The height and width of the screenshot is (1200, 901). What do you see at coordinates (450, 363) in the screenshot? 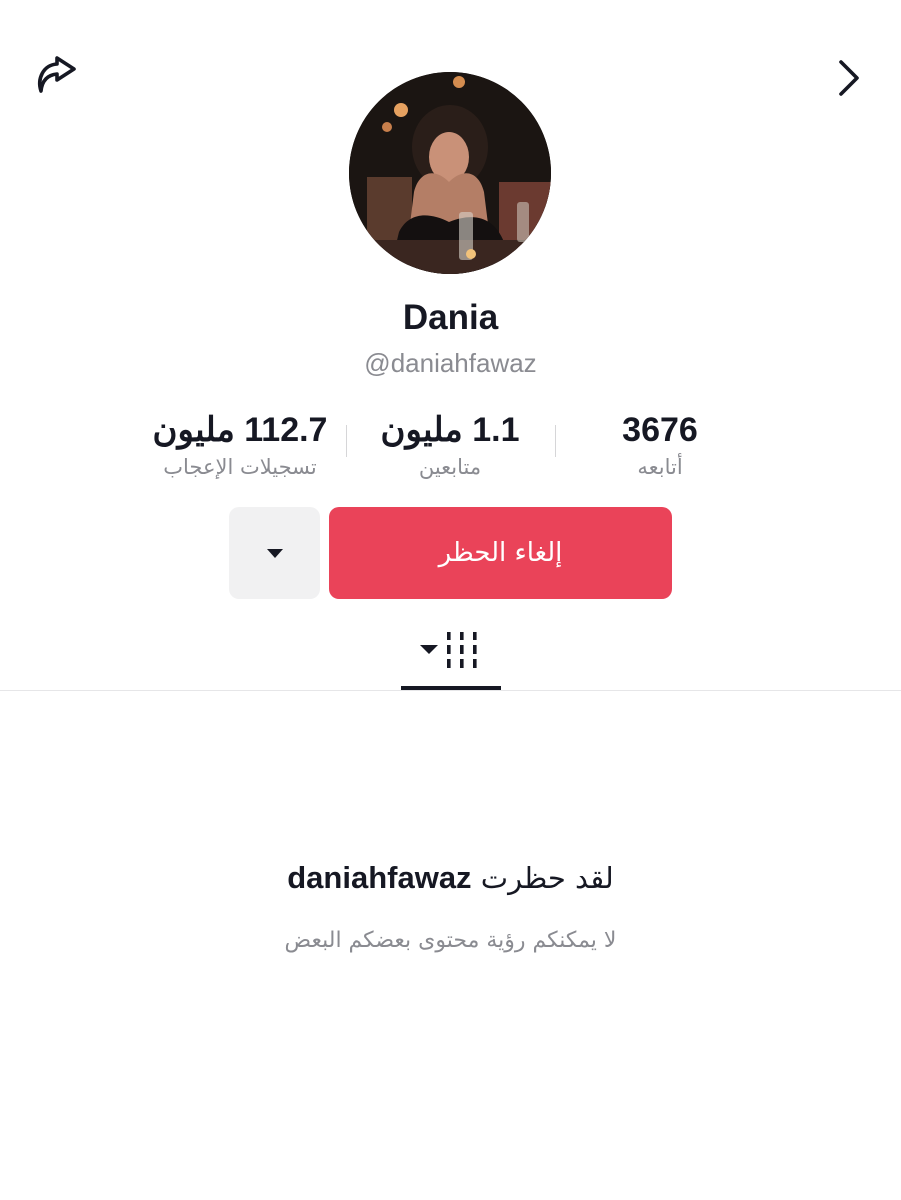
I see `username-handle: @daniahfawaz` at bounding box center [450, 363].